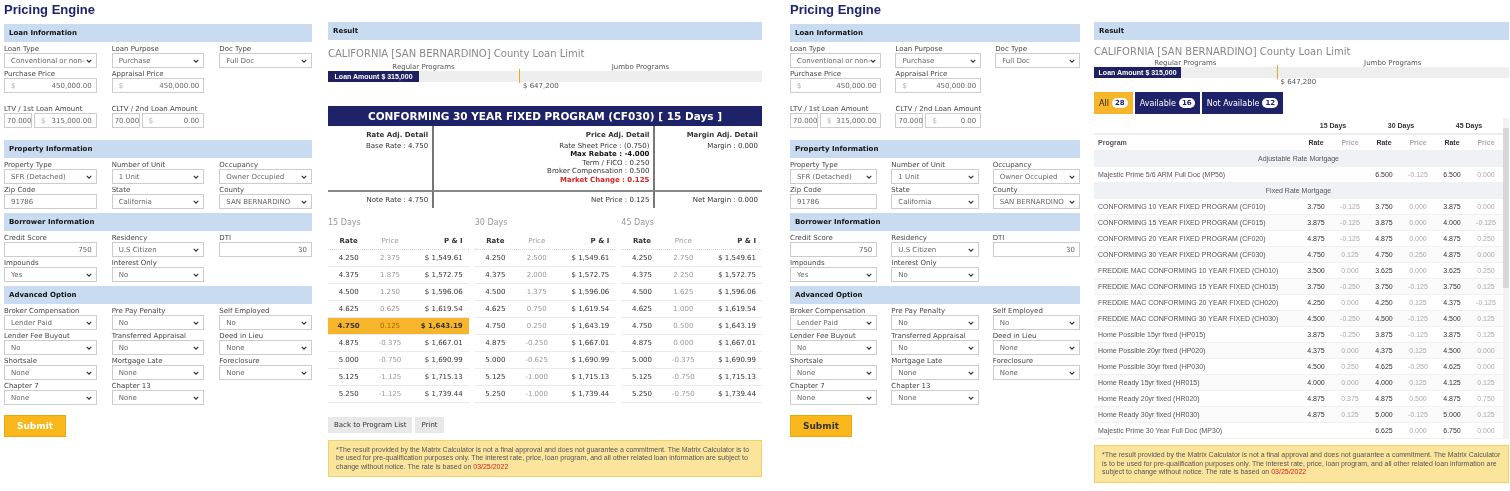 This screenshot has width=1510, height=491. I want to click on submit-button: Submit, so click(821, 426).